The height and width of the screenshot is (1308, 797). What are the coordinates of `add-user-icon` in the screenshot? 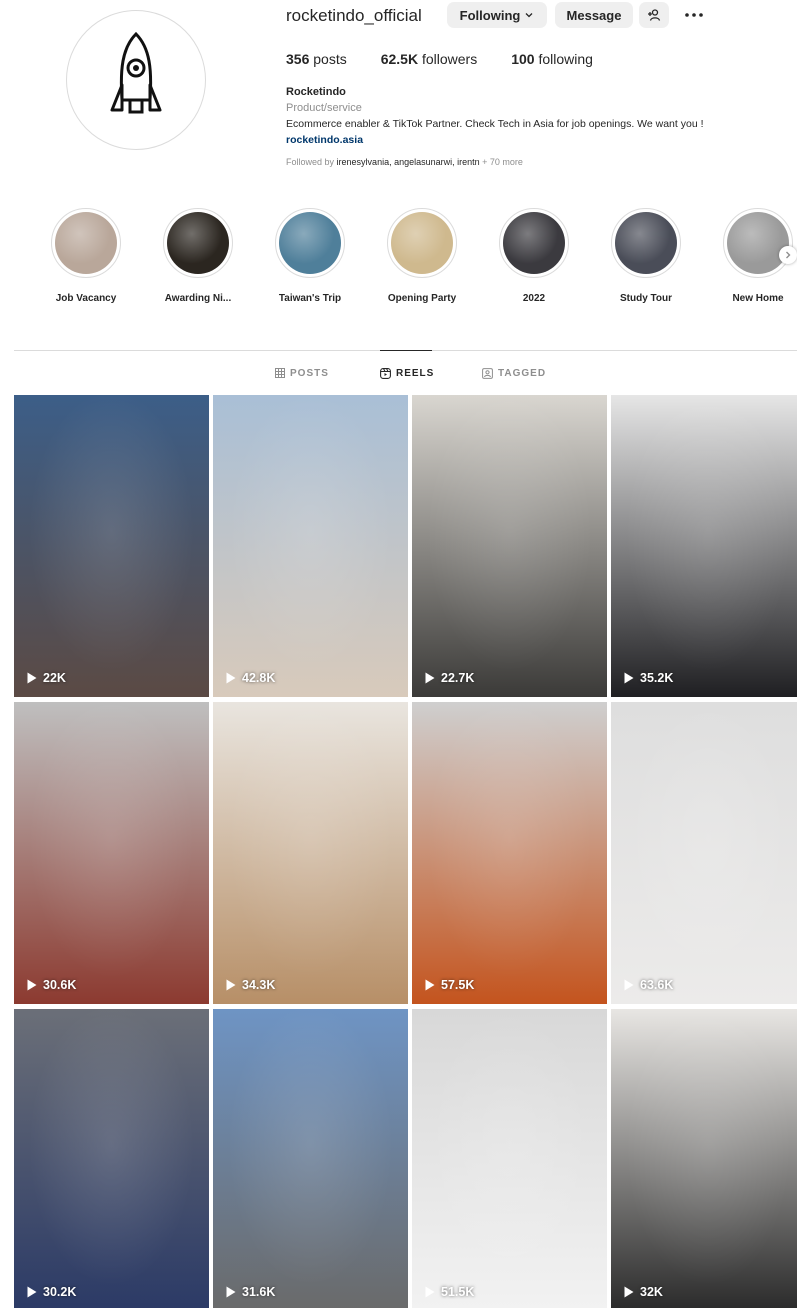 It's located at (654, 15).